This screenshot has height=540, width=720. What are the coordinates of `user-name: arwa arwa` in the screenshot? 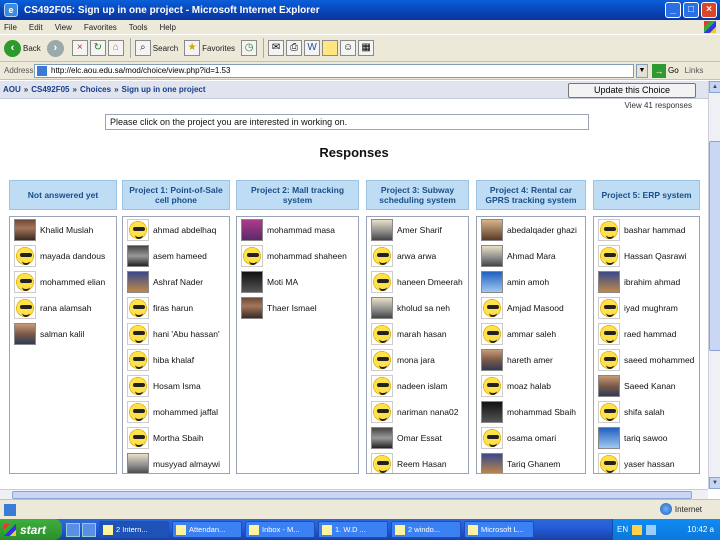 It's located at (416, 256).